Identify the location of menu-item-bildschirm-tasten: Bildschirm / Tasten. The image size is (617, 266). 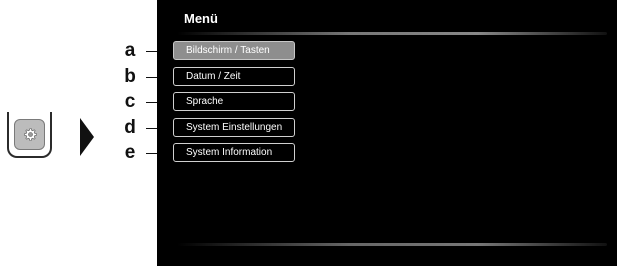
(234, 50).